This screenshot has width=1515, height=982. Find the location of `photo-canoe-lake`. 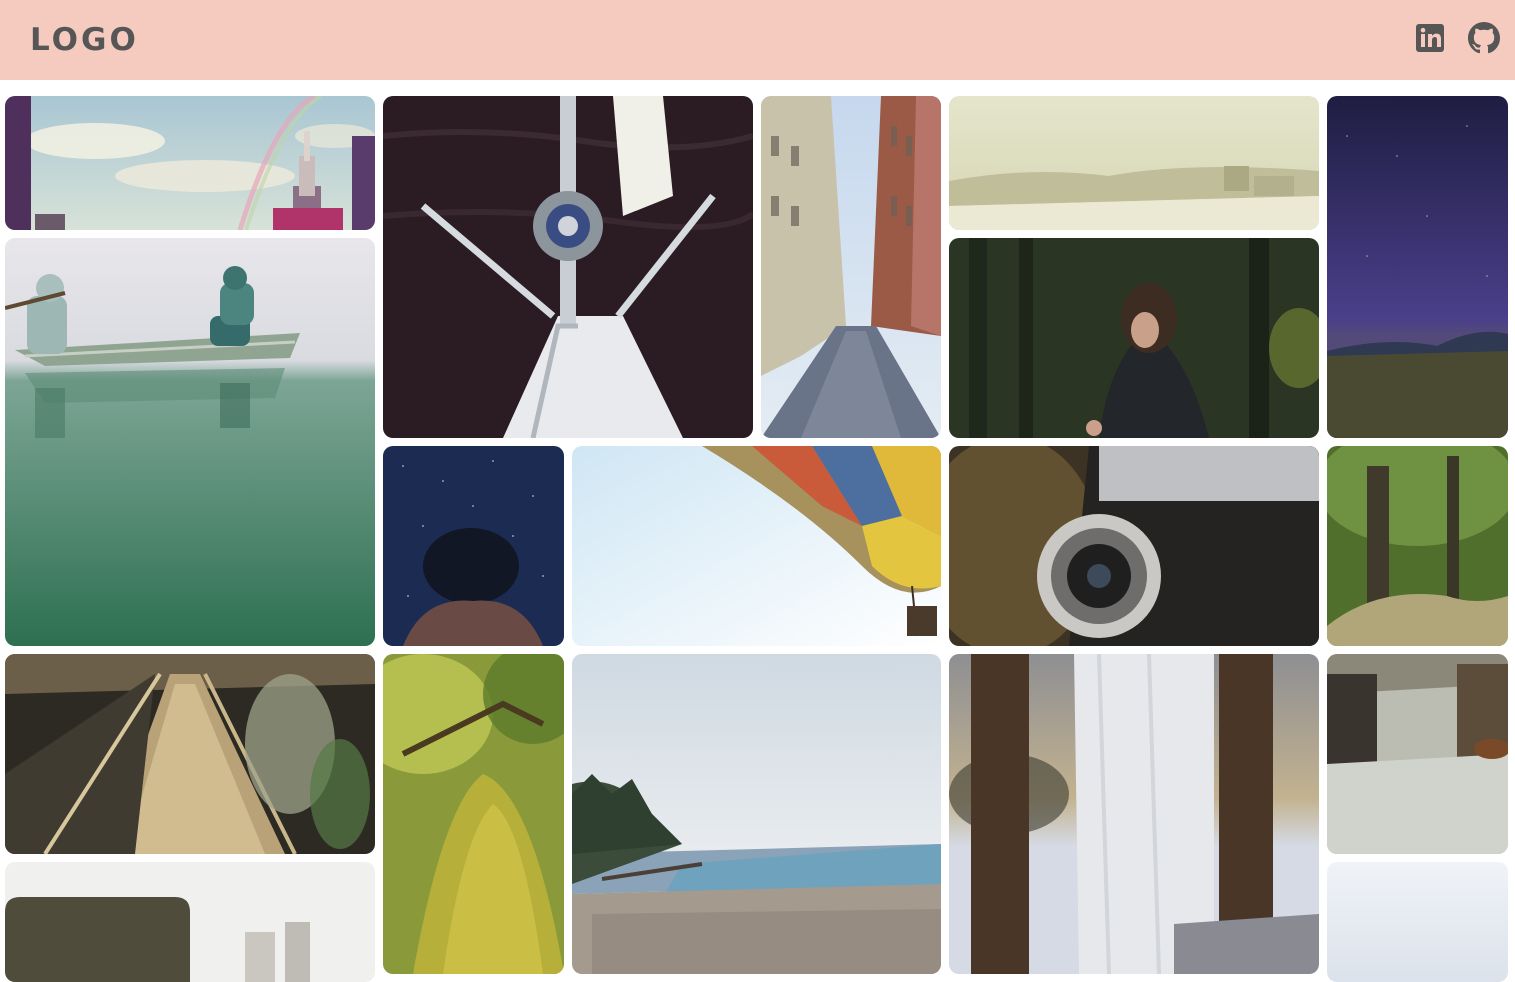

photo-canoe-lake is located at coordinates (190, 442).